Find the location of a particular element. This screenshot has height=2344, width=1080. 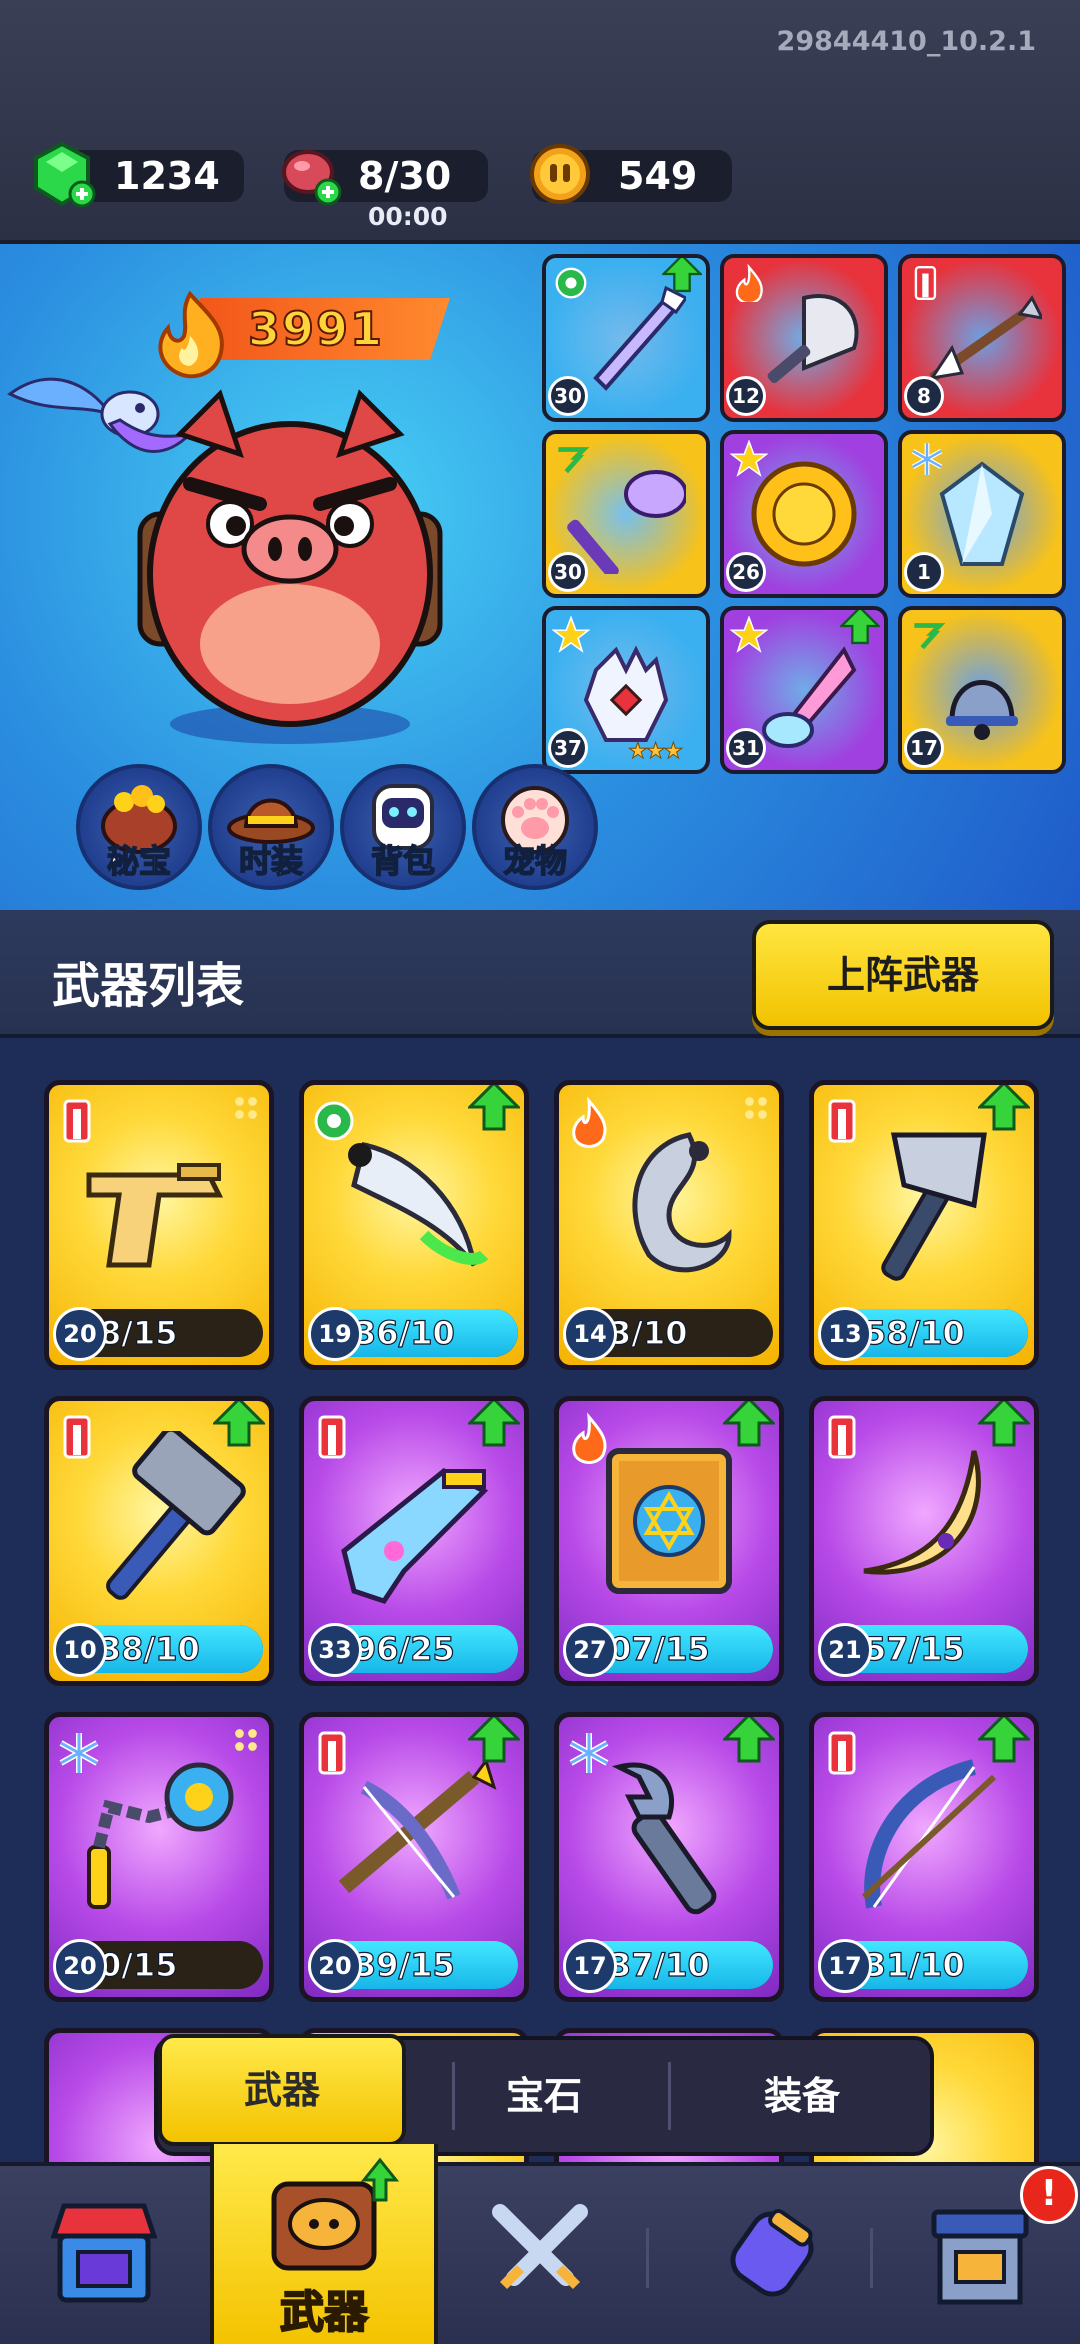

equipped-slot-3: 8 is located at coordinates (982, 338).